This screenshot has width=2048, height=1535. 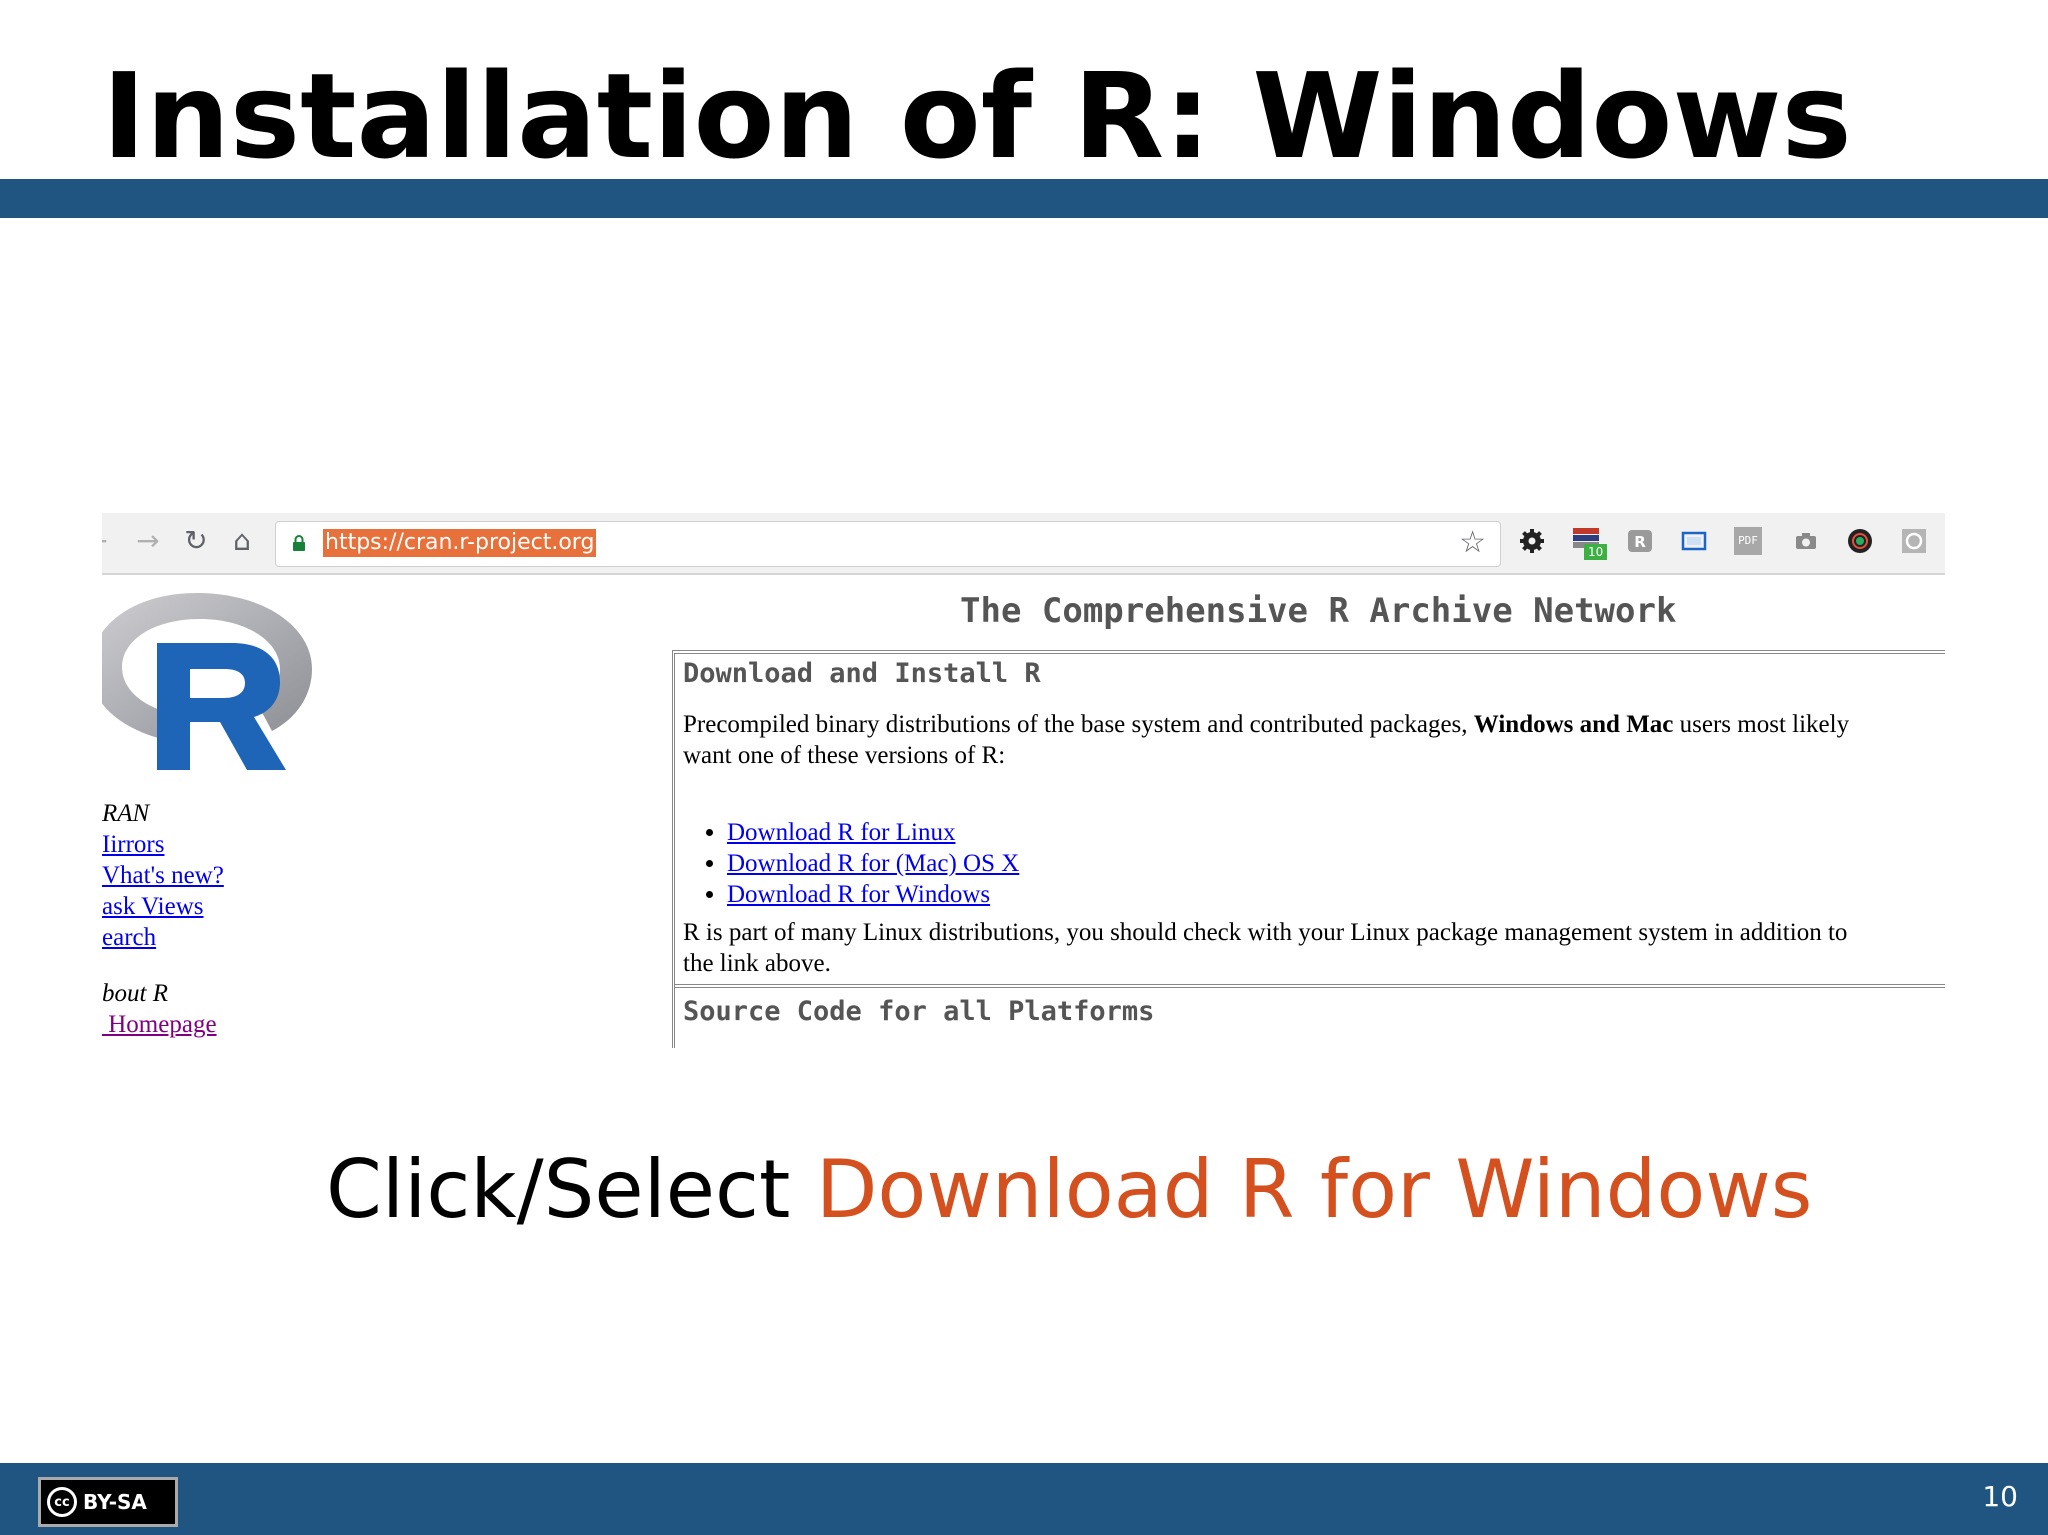 What do you see at coordinates (757, 963) in the screenshot?
I see `linux-note-line-2: the link above.` at bounding box center [757, 963].